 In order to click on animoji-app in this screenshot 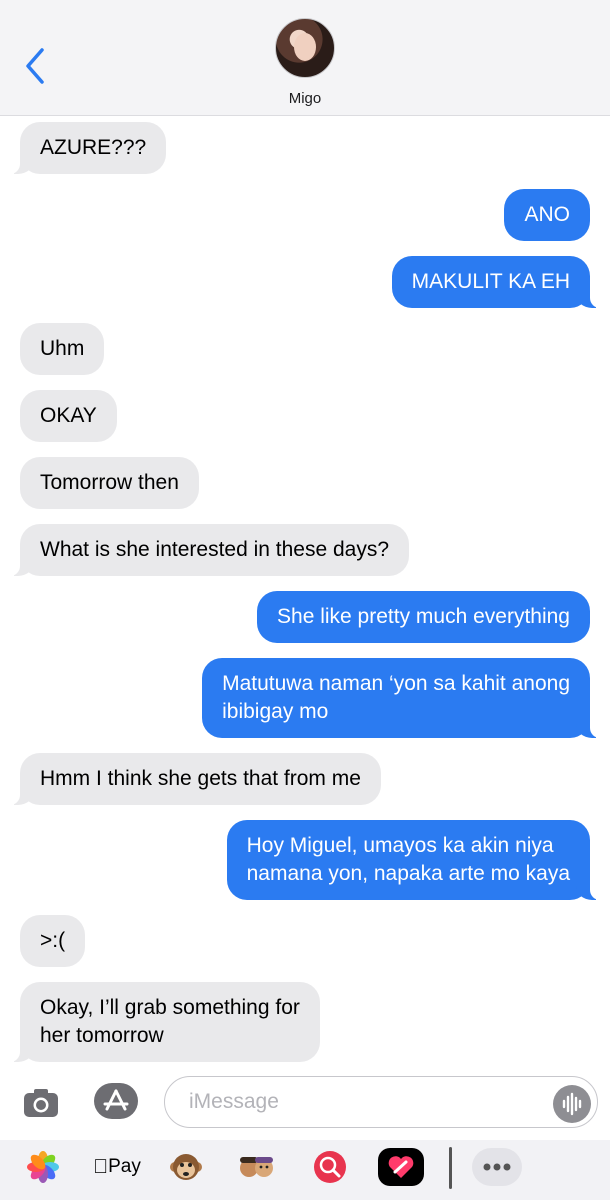, I will do `click(186, 1167)`.